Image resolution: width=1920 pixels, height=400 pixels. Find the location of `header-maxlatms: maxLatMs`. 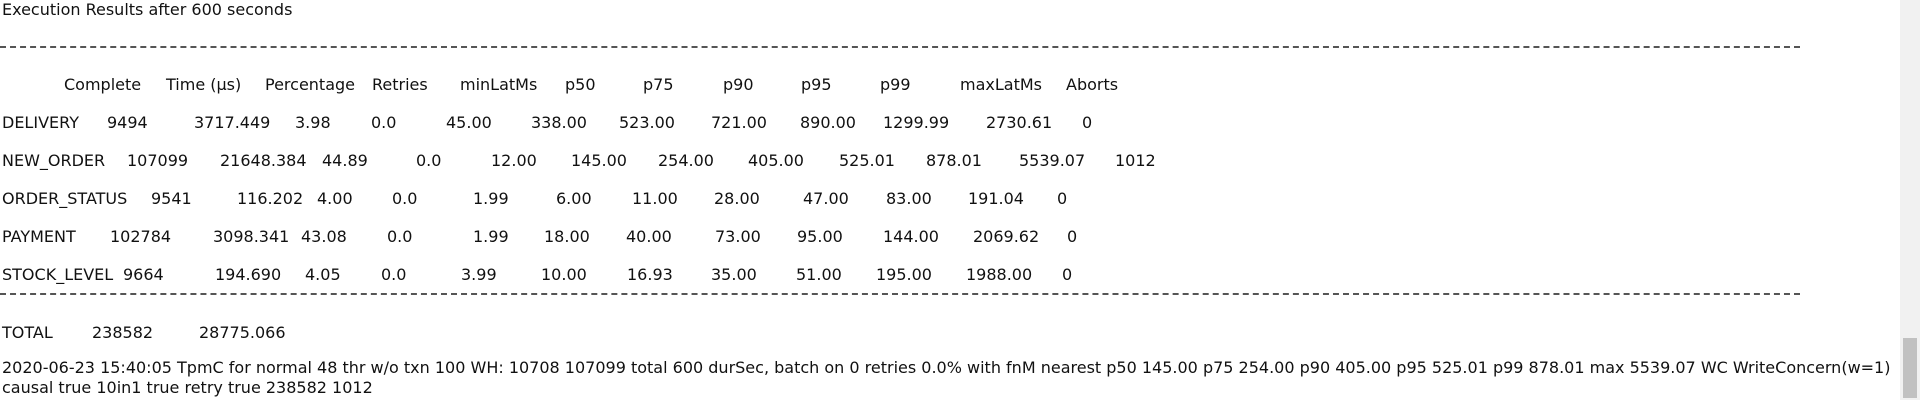

header-maxlatms: maxLatMs is located at coordinates (1001, 84).